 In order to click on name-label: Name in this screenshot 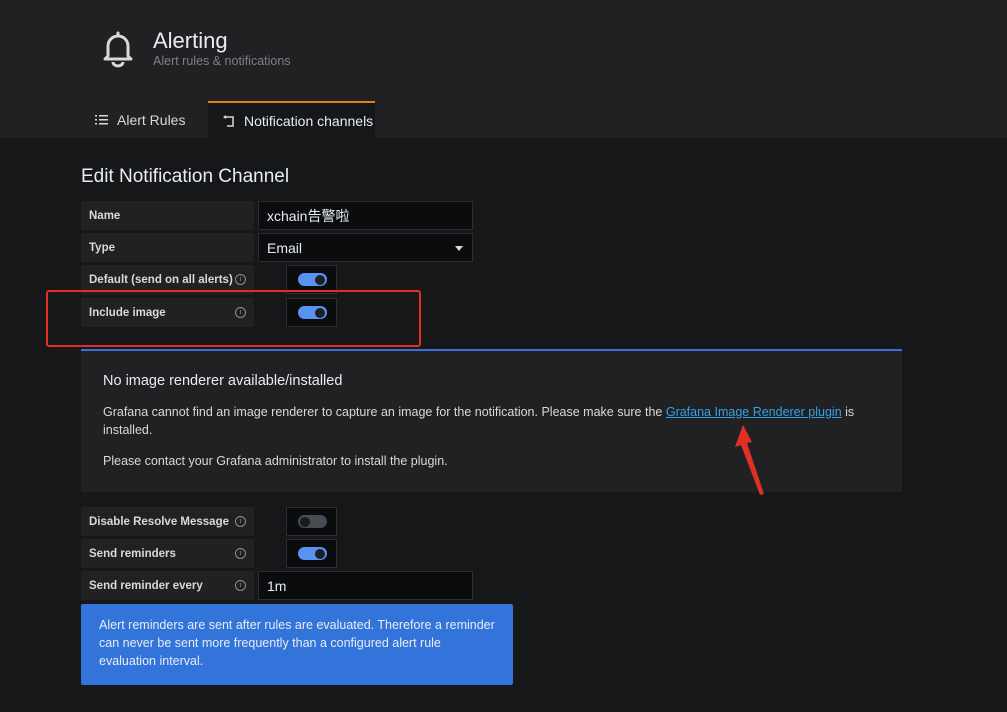, I will do `click(167, 215)`.